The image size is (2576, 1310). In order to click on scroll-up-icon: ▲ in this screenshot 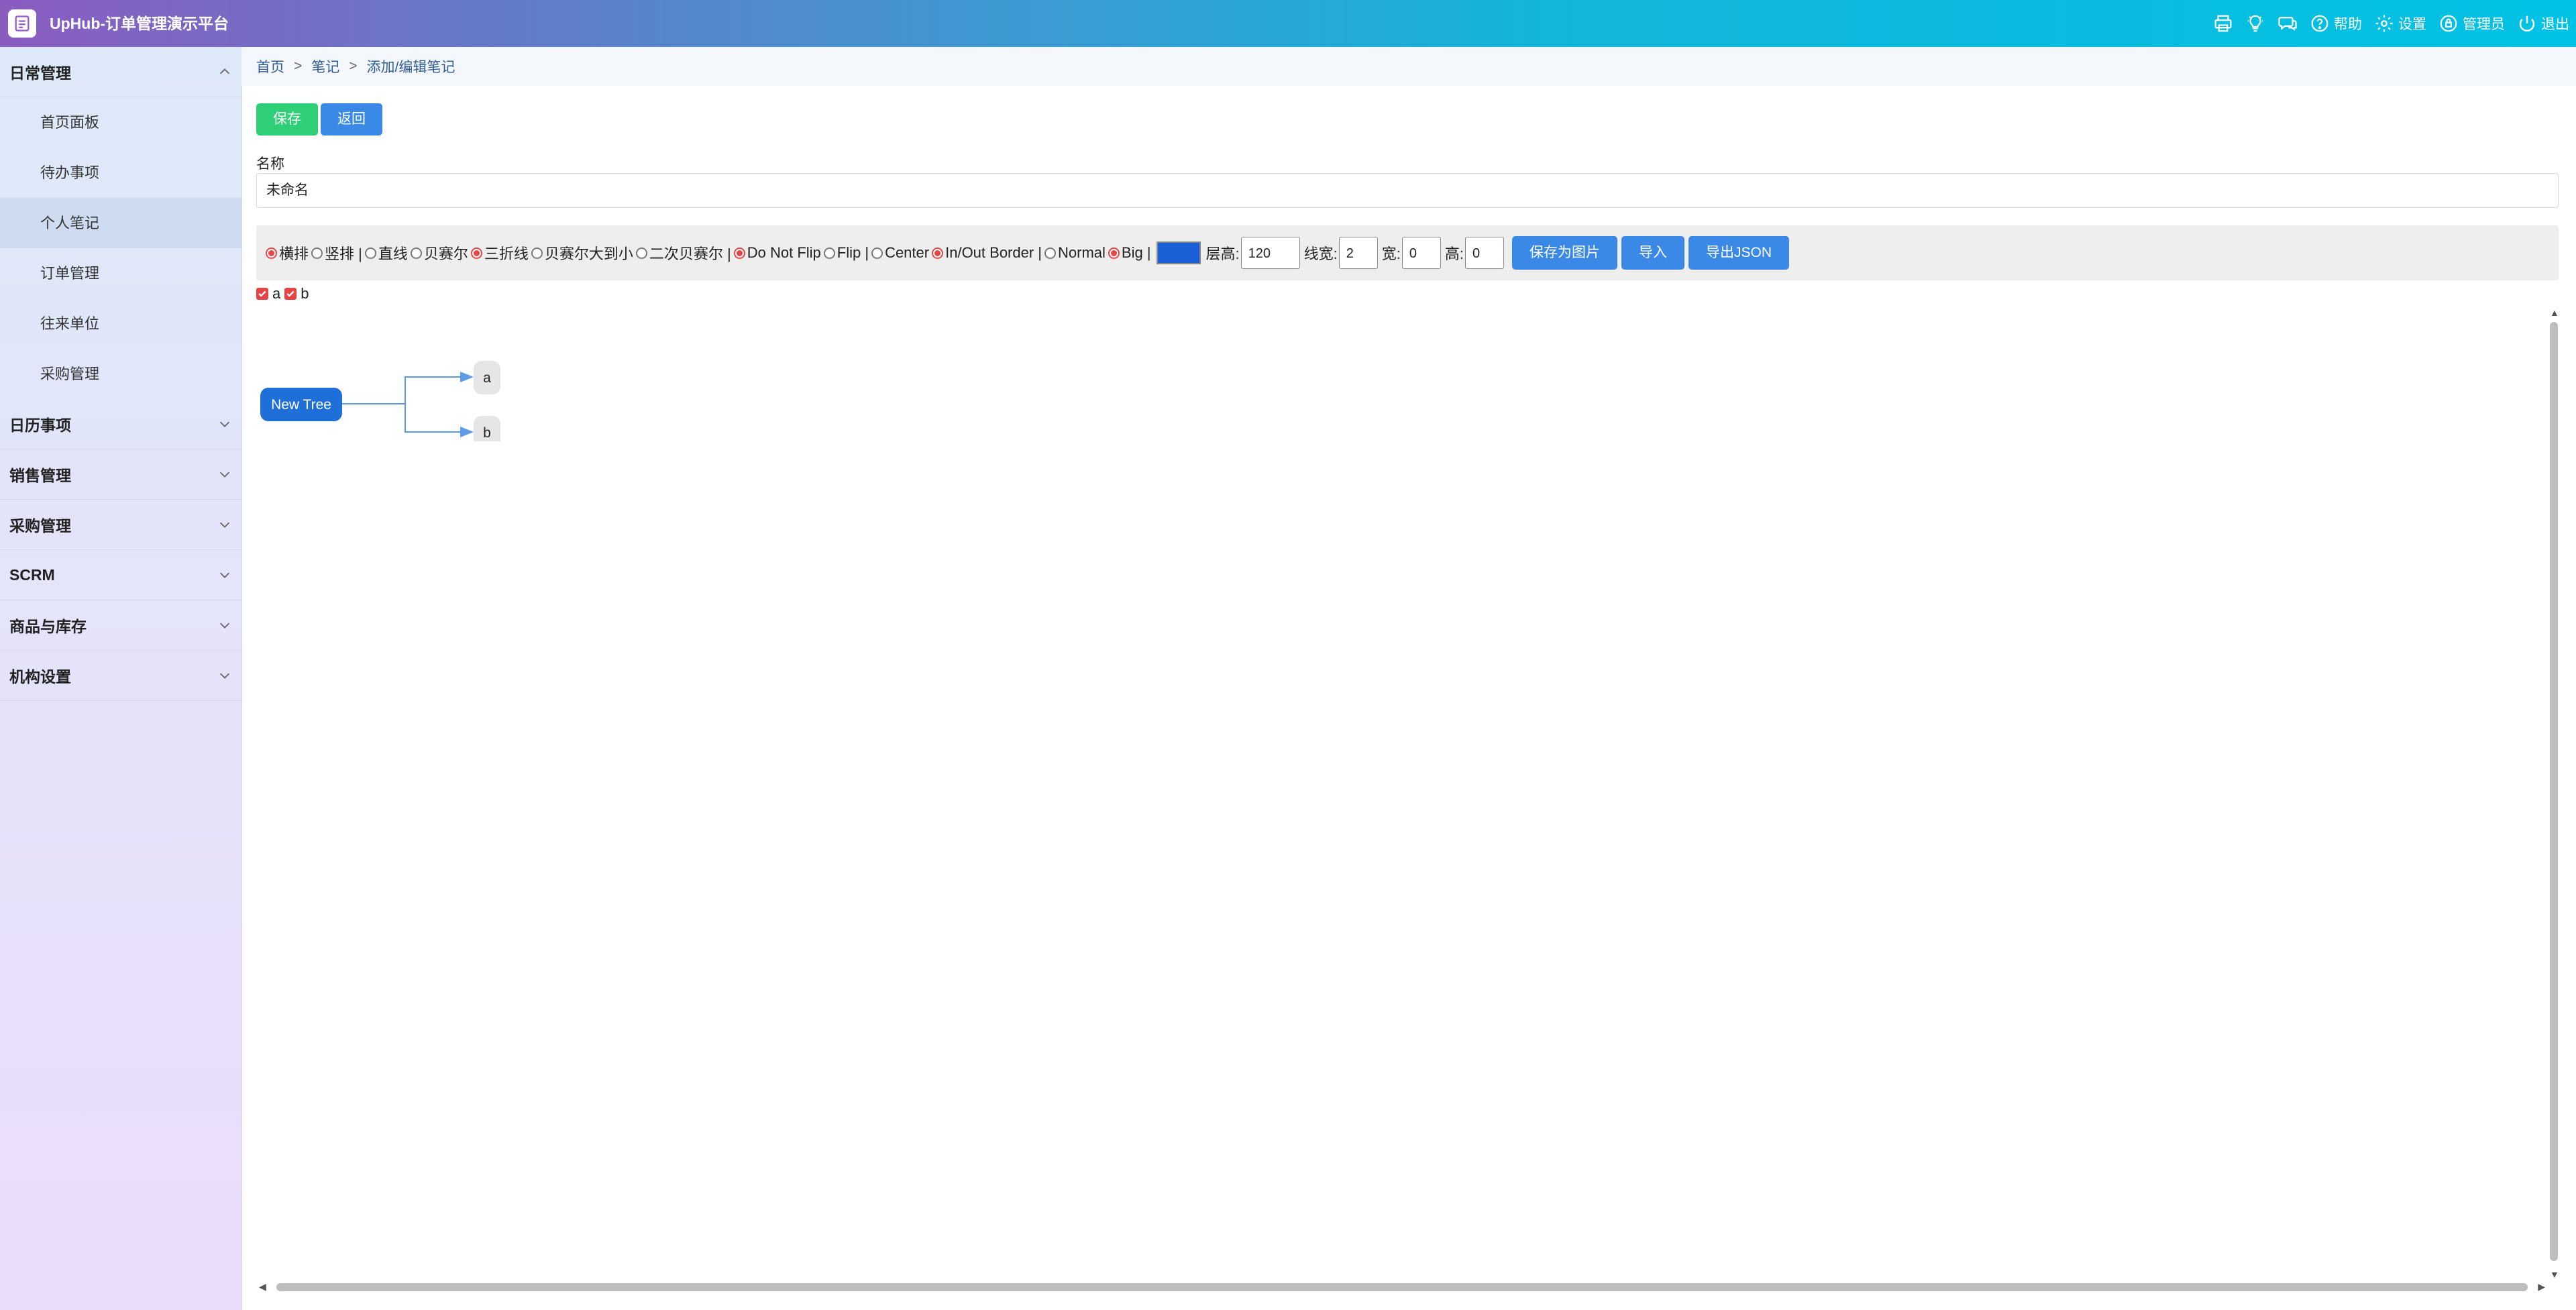, I will do `click(2554, 312)`.